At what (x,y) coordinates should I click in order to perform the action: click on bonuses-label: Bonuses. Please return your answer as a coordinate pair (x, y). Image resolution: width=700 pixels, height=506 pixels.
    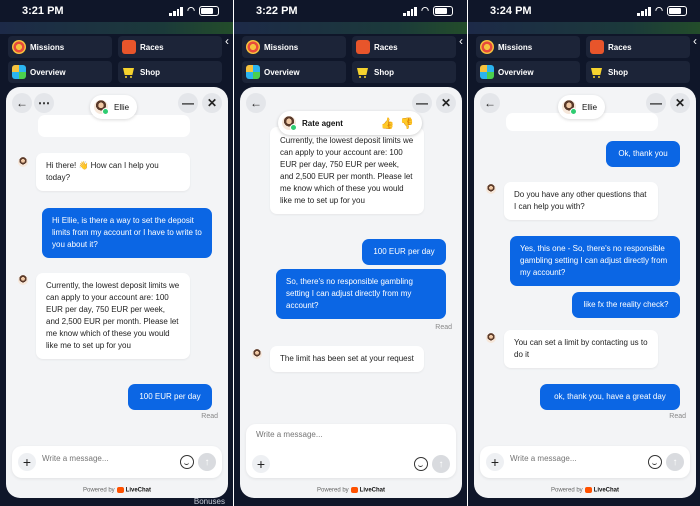
    Looking at the image, I should click on (209, 501).